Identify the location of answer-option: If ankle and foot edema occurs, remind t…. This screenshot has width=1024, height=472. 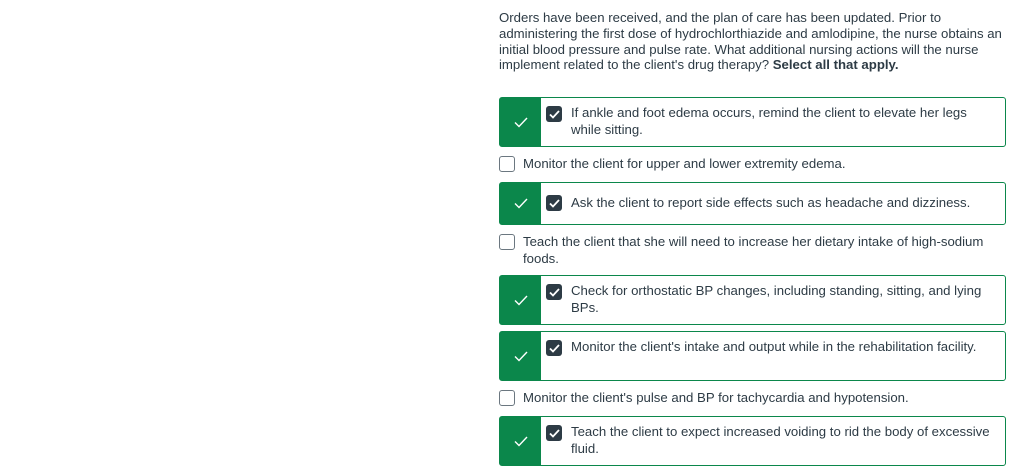
(752, 122).